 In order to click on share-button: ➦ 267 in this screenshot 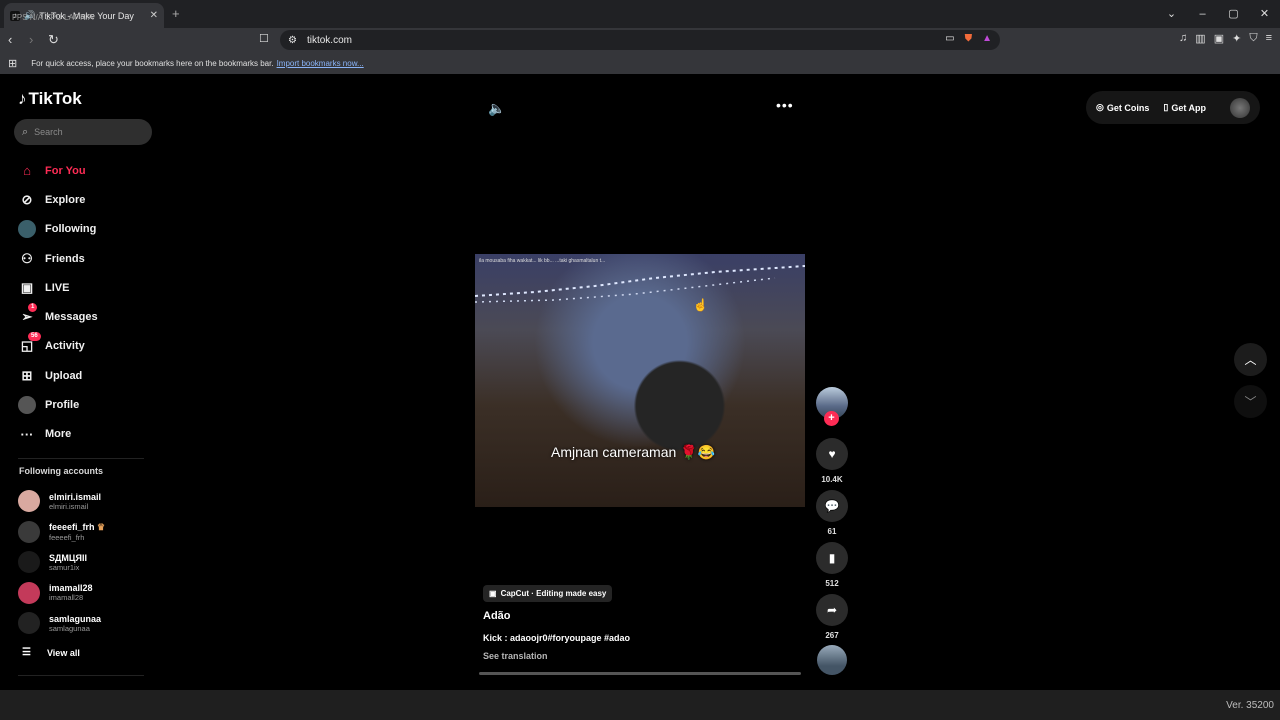, I will do `click(832, 617)`.